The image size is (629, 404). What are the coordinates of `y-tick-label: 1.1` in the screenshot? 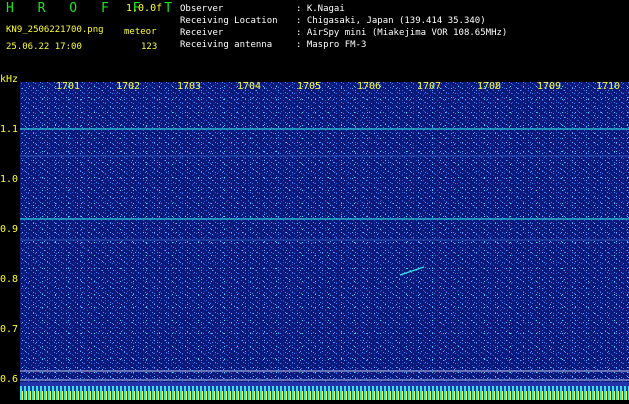 It's located at (9, 129).